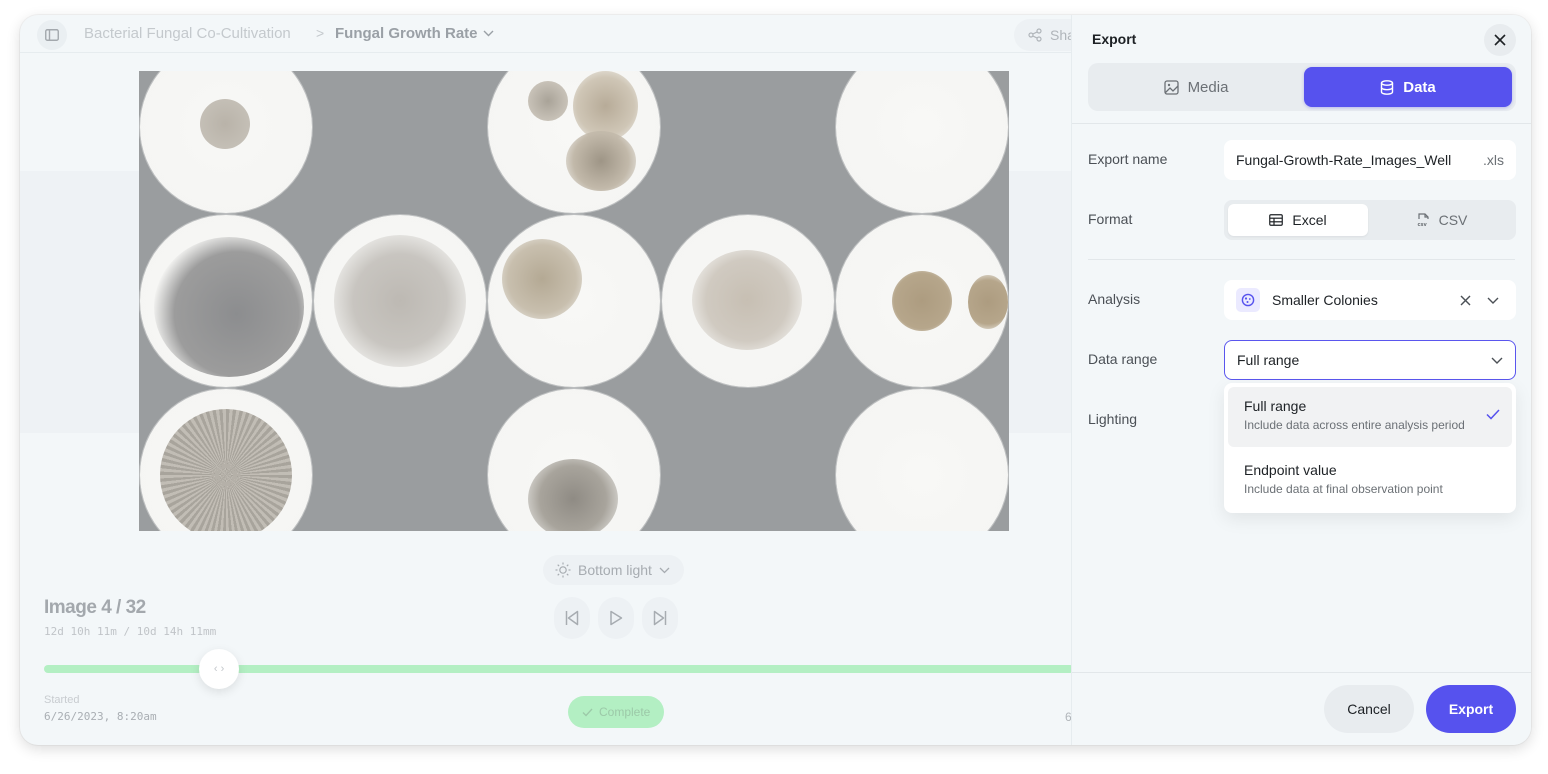 The width and height of the screenshot is (1548, 774). I want to click on format-option-csv-label: CSV, so click(1453, 220).